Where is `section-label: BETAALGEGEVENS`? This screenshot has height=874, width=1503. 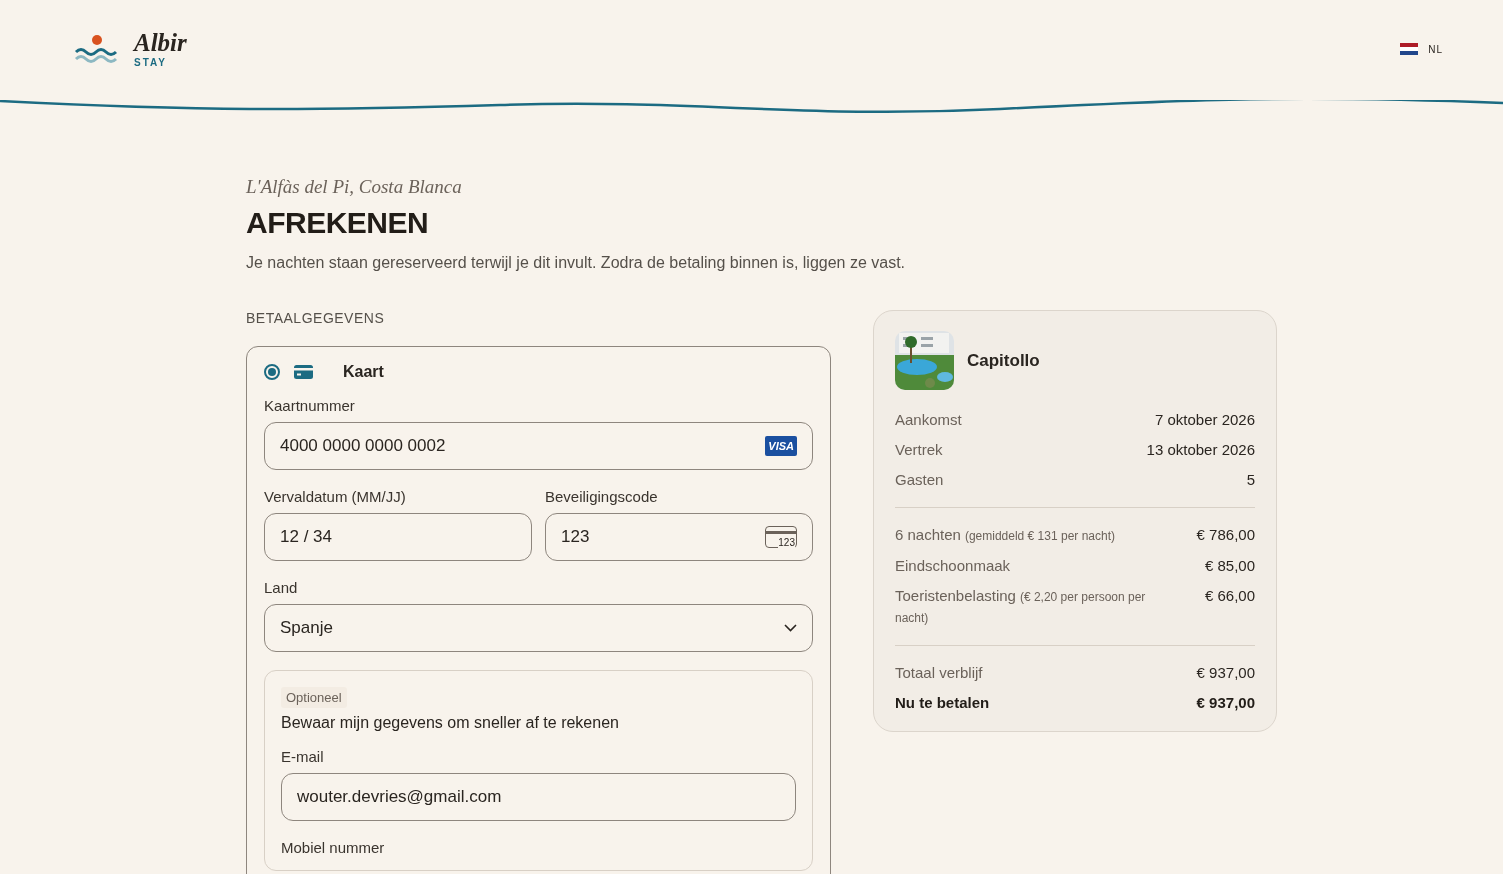
section-label: BETAALGEGEVENS is located at coordinates (316, 318).